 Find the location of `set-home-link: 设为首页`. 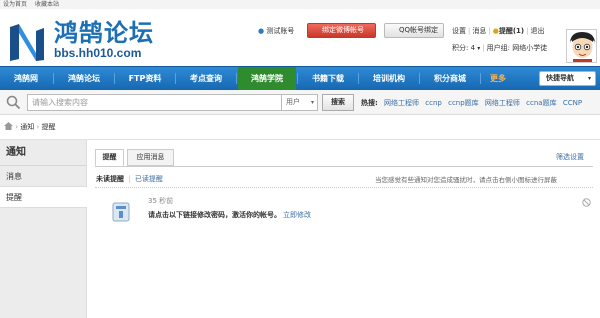

set-home-link: 设为首页 is located at coordinates (15, 4).